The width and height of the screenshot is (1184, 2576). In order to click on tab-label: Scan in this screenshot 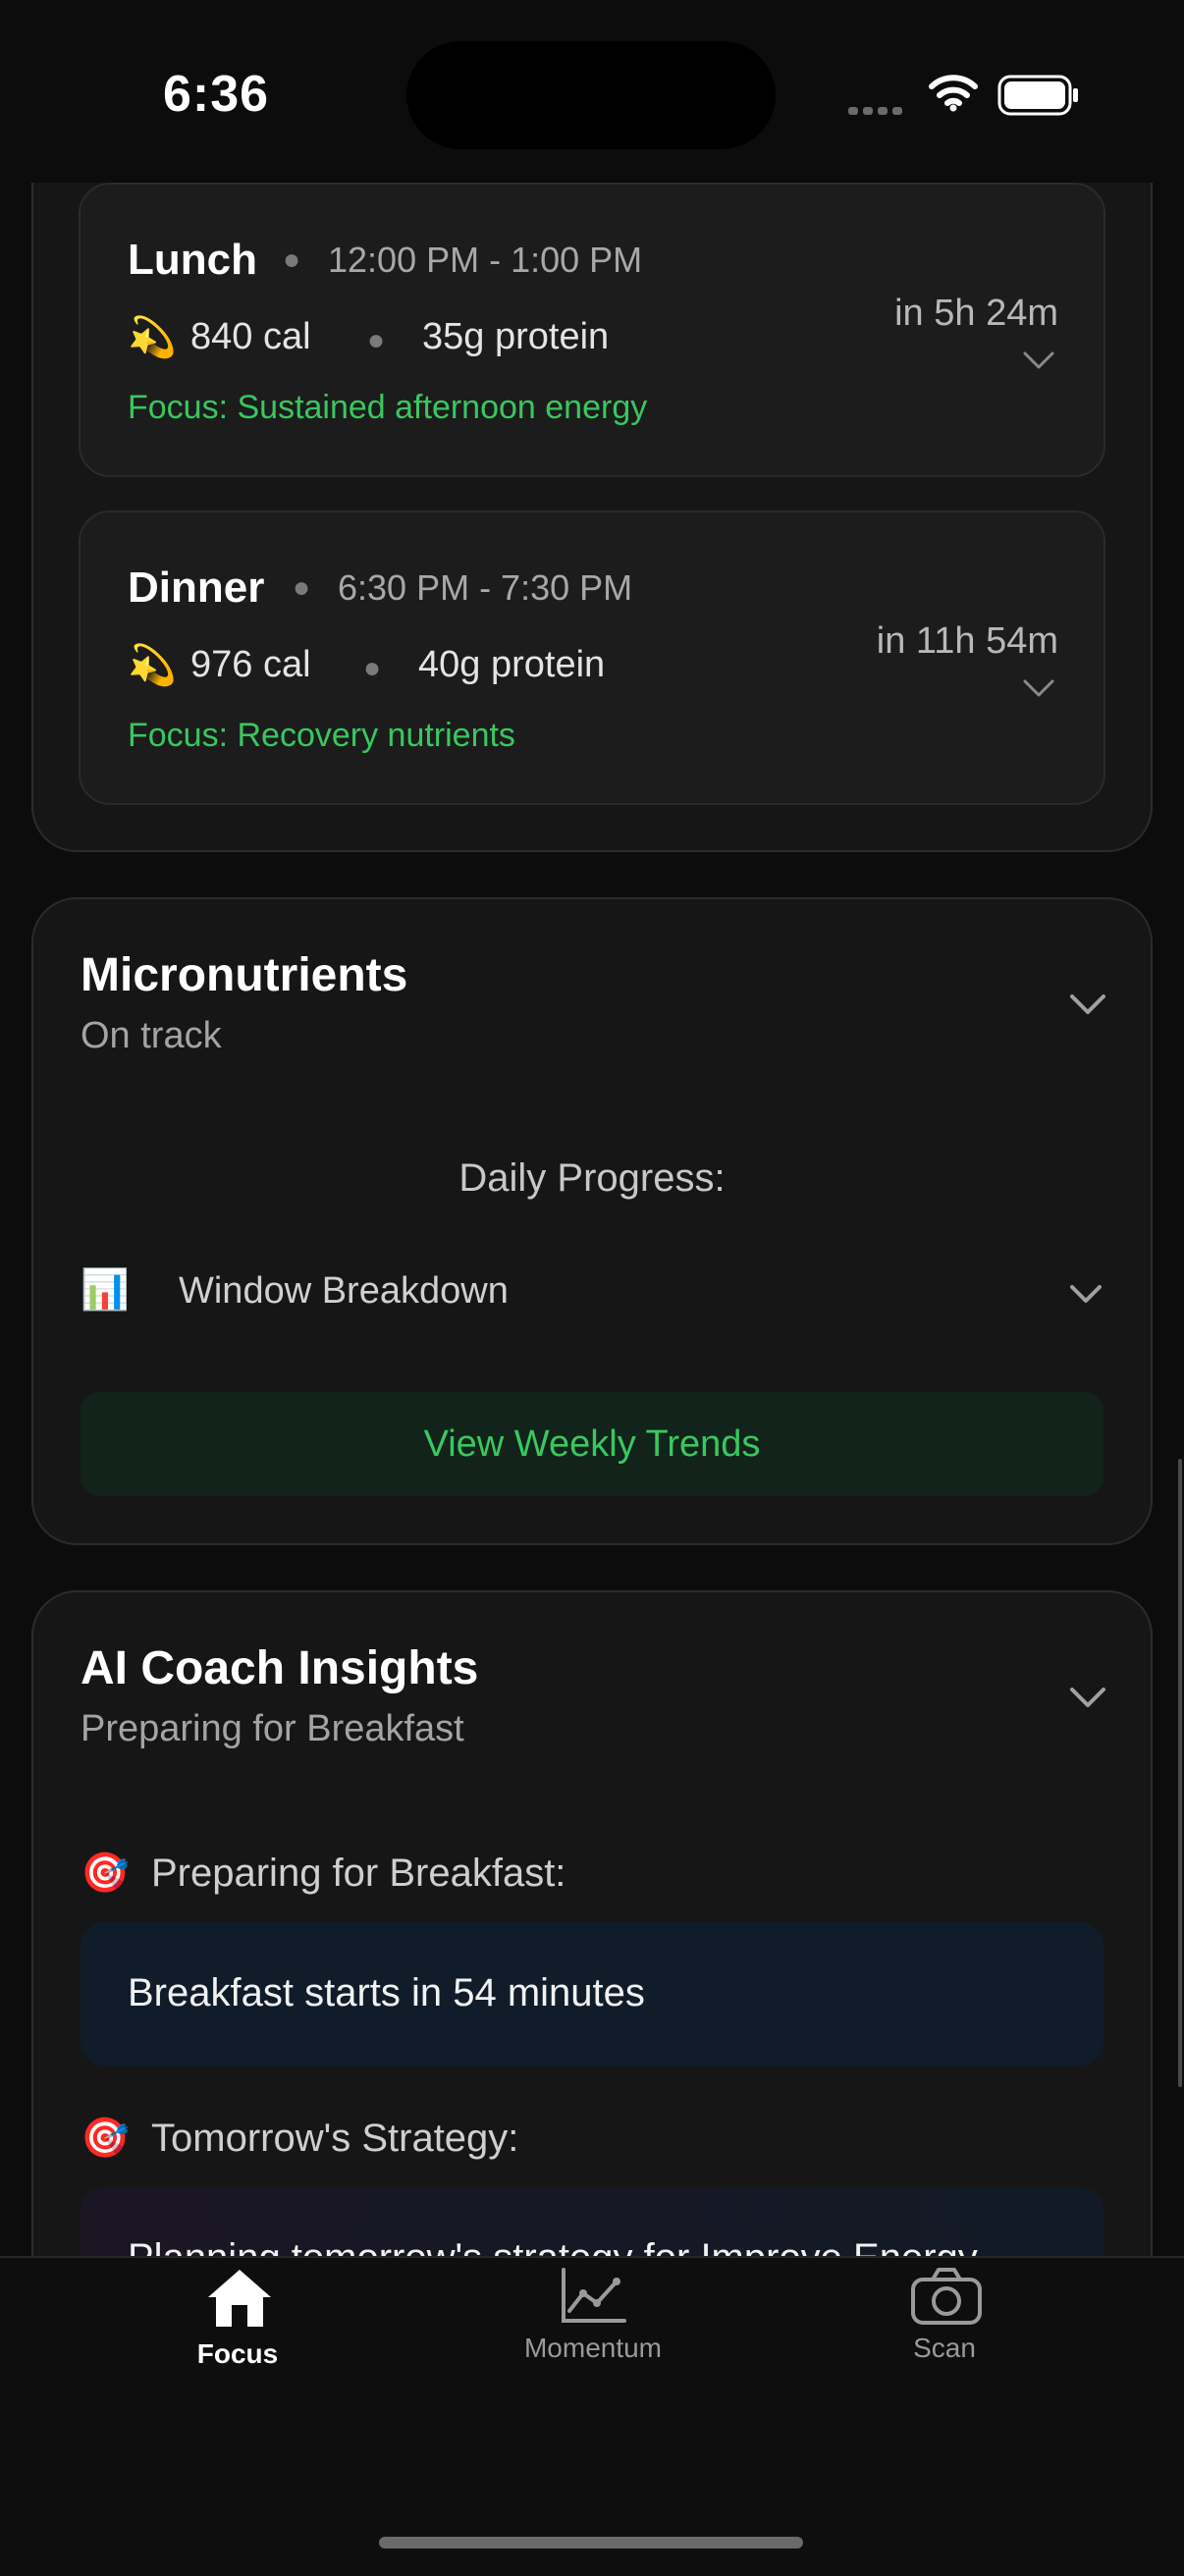, I will do `click(944, 2348)`.